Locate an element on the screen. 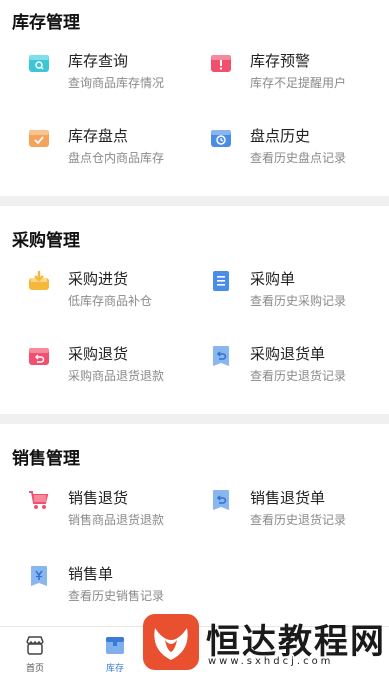  section-title-sales: 销售管理 is located at coordinates (46, 459).